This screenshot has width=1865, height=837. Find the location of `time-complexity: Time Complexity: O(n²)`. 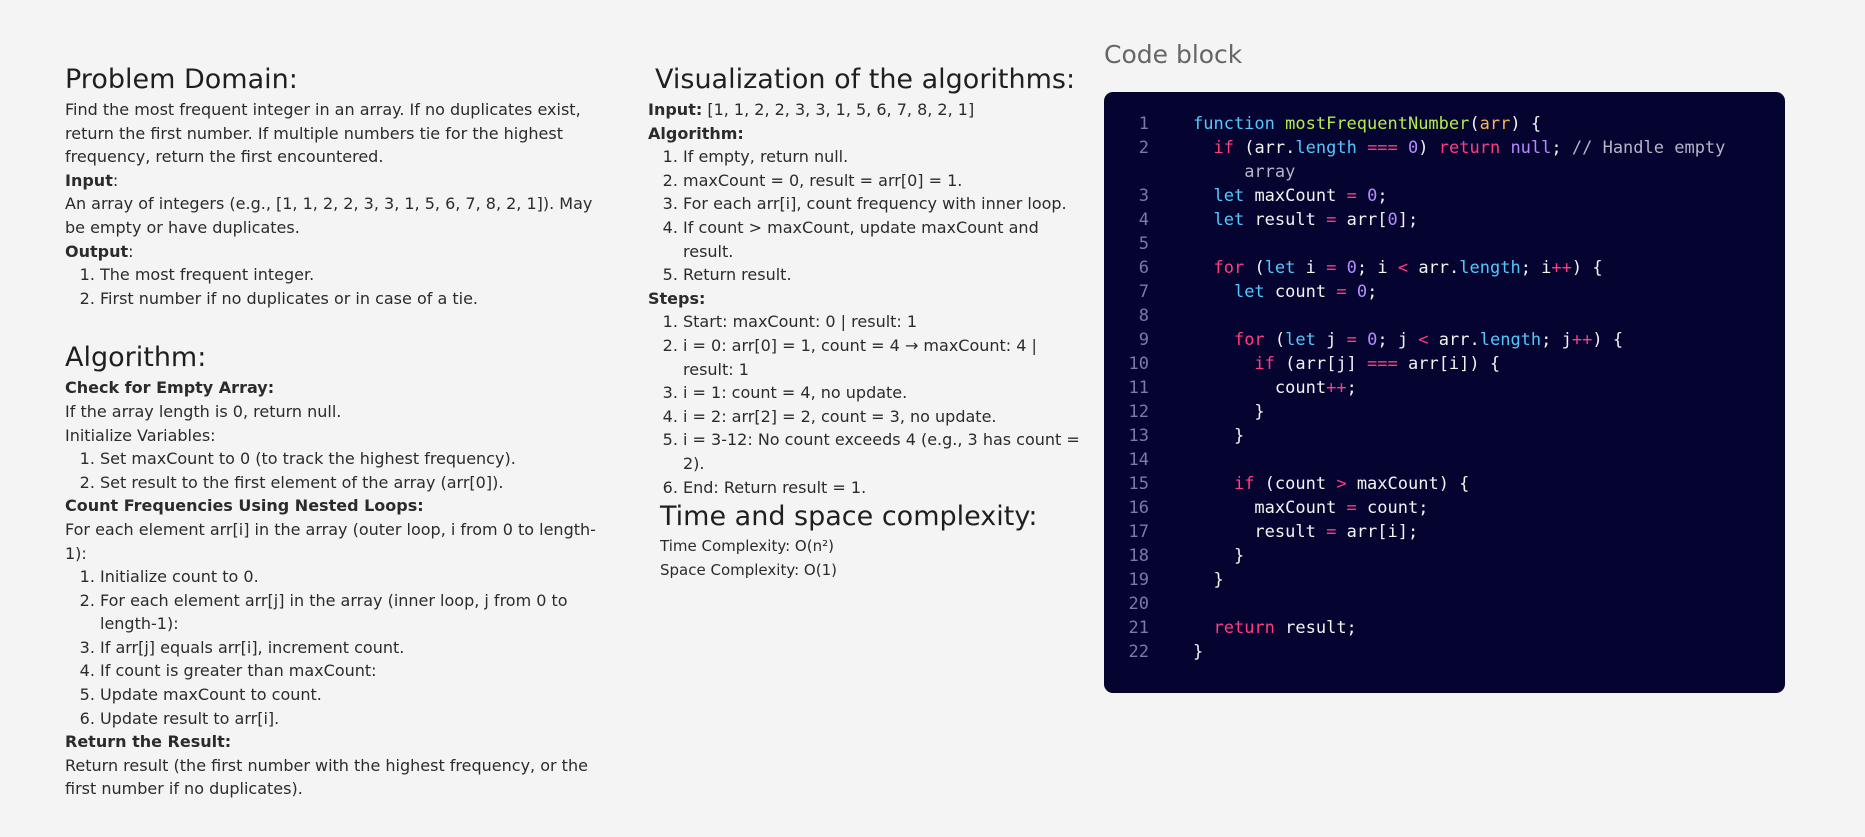

time-complexity: Time Complexity: O(n²) is located at coordinates (747, 546).